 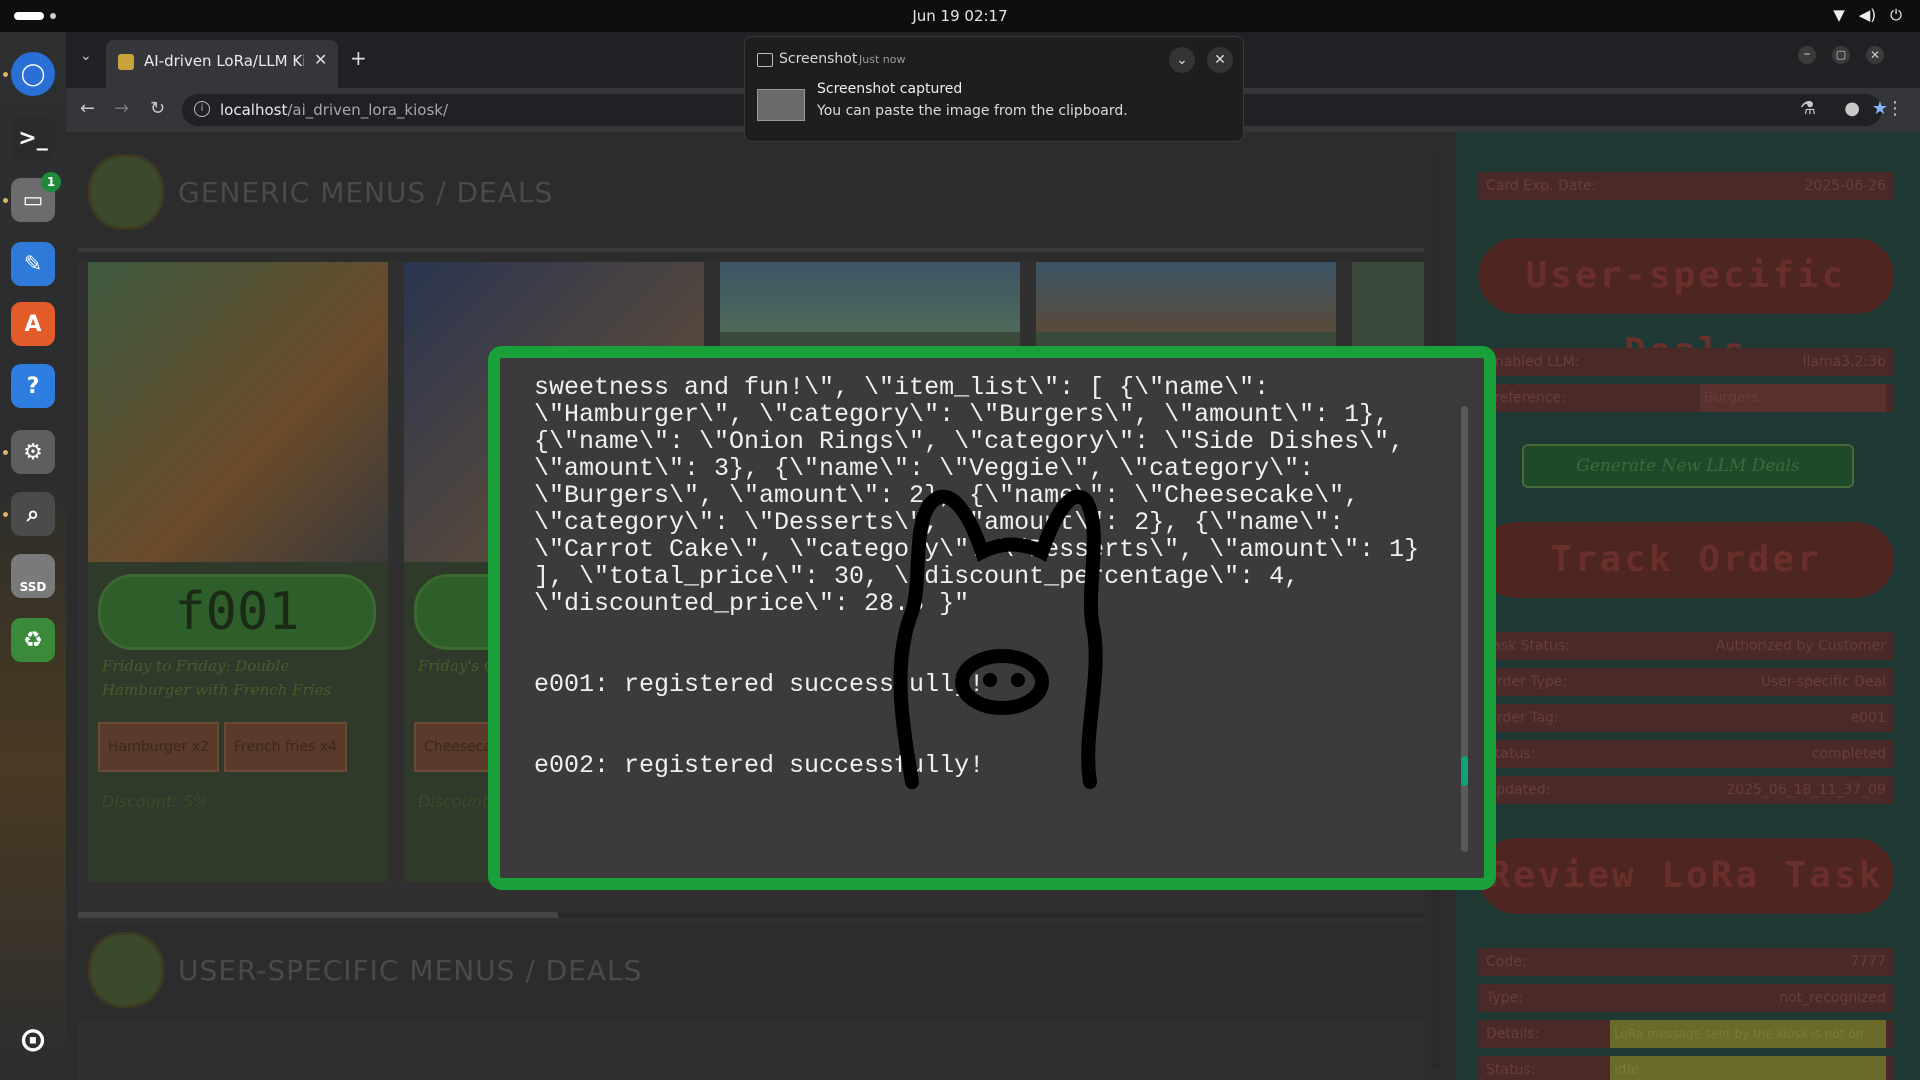 What do you see at coordinates (1527, 682) in the screenshot?
I see `row-label: Order Type:` at bounding box center [1527, 682].